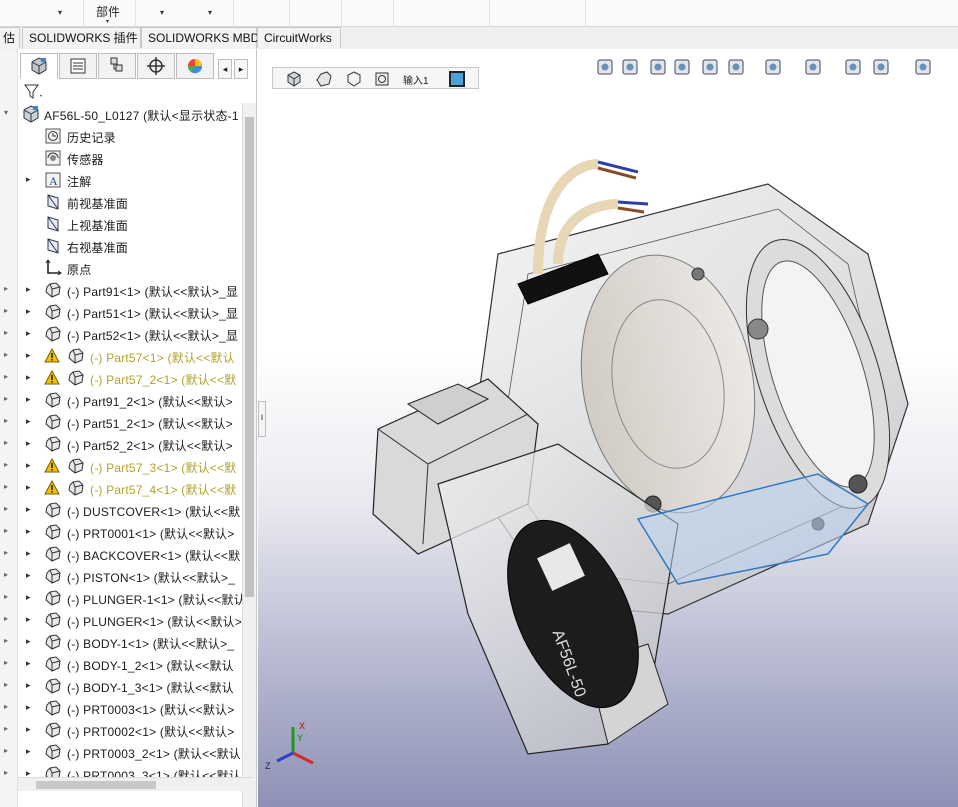 This screenshot has width=958, height=807. I want to click on tree-vertical-scrollbar, so click(249, 455).